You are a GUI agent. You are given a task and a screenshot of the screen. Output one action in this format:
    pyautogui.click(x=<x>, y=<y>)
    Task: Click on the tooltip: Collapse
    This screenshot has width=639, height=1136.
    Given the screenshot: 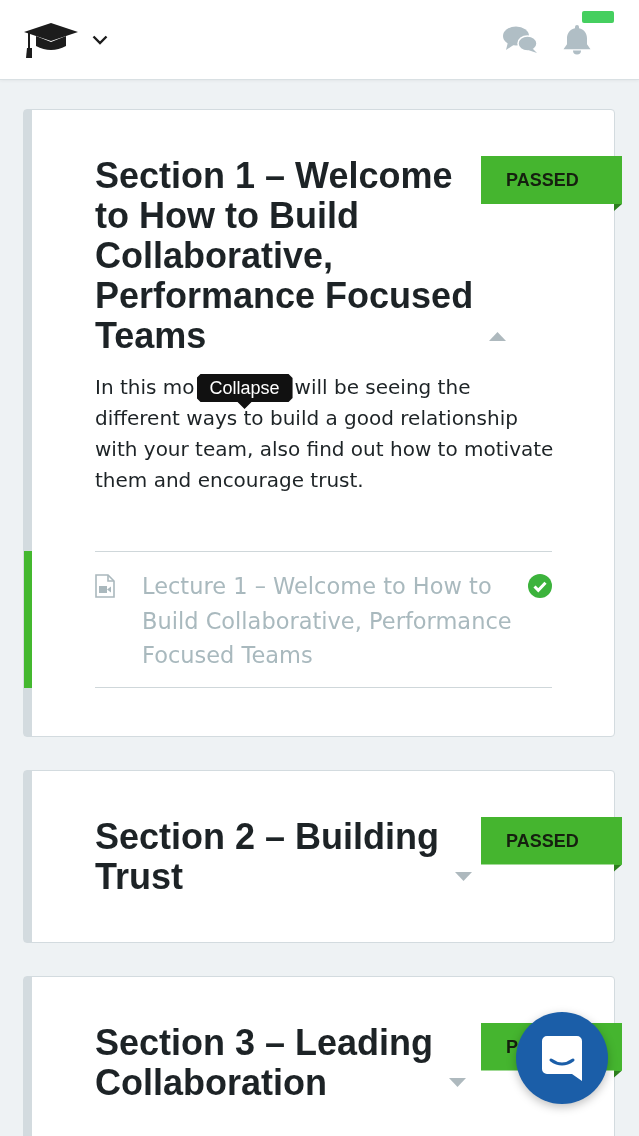 What is the action you would take?
    pyautogui.click(x=244, y=391)
    